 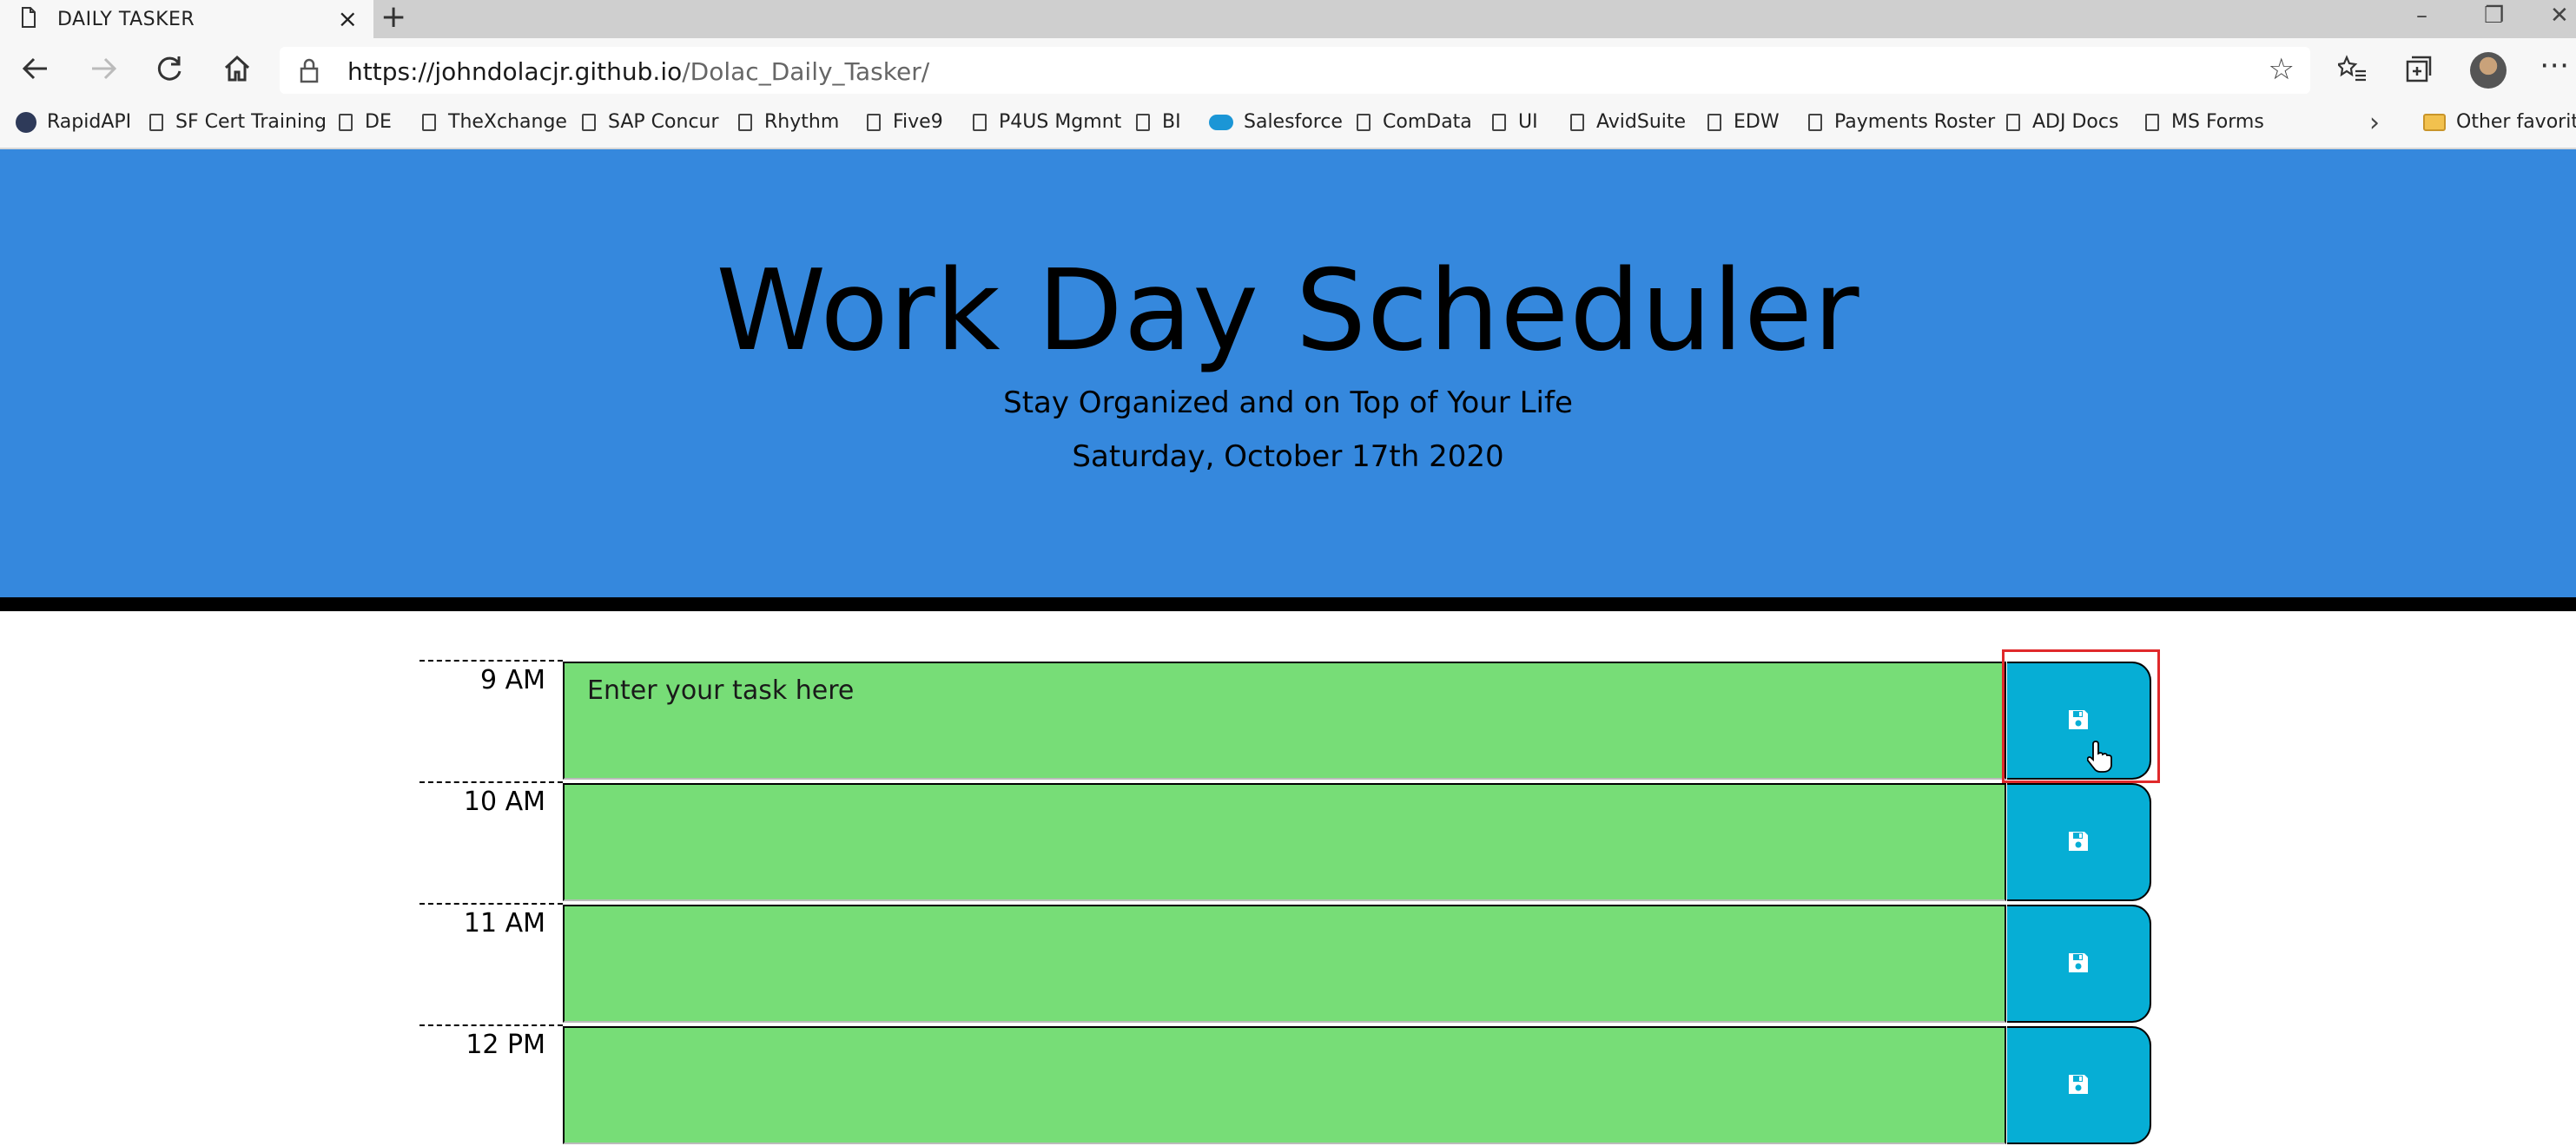 What do you see at coordinates (491, 963) in the screenshot?
I see `hour-label: 11 AM` at bounding box center [491, 963].